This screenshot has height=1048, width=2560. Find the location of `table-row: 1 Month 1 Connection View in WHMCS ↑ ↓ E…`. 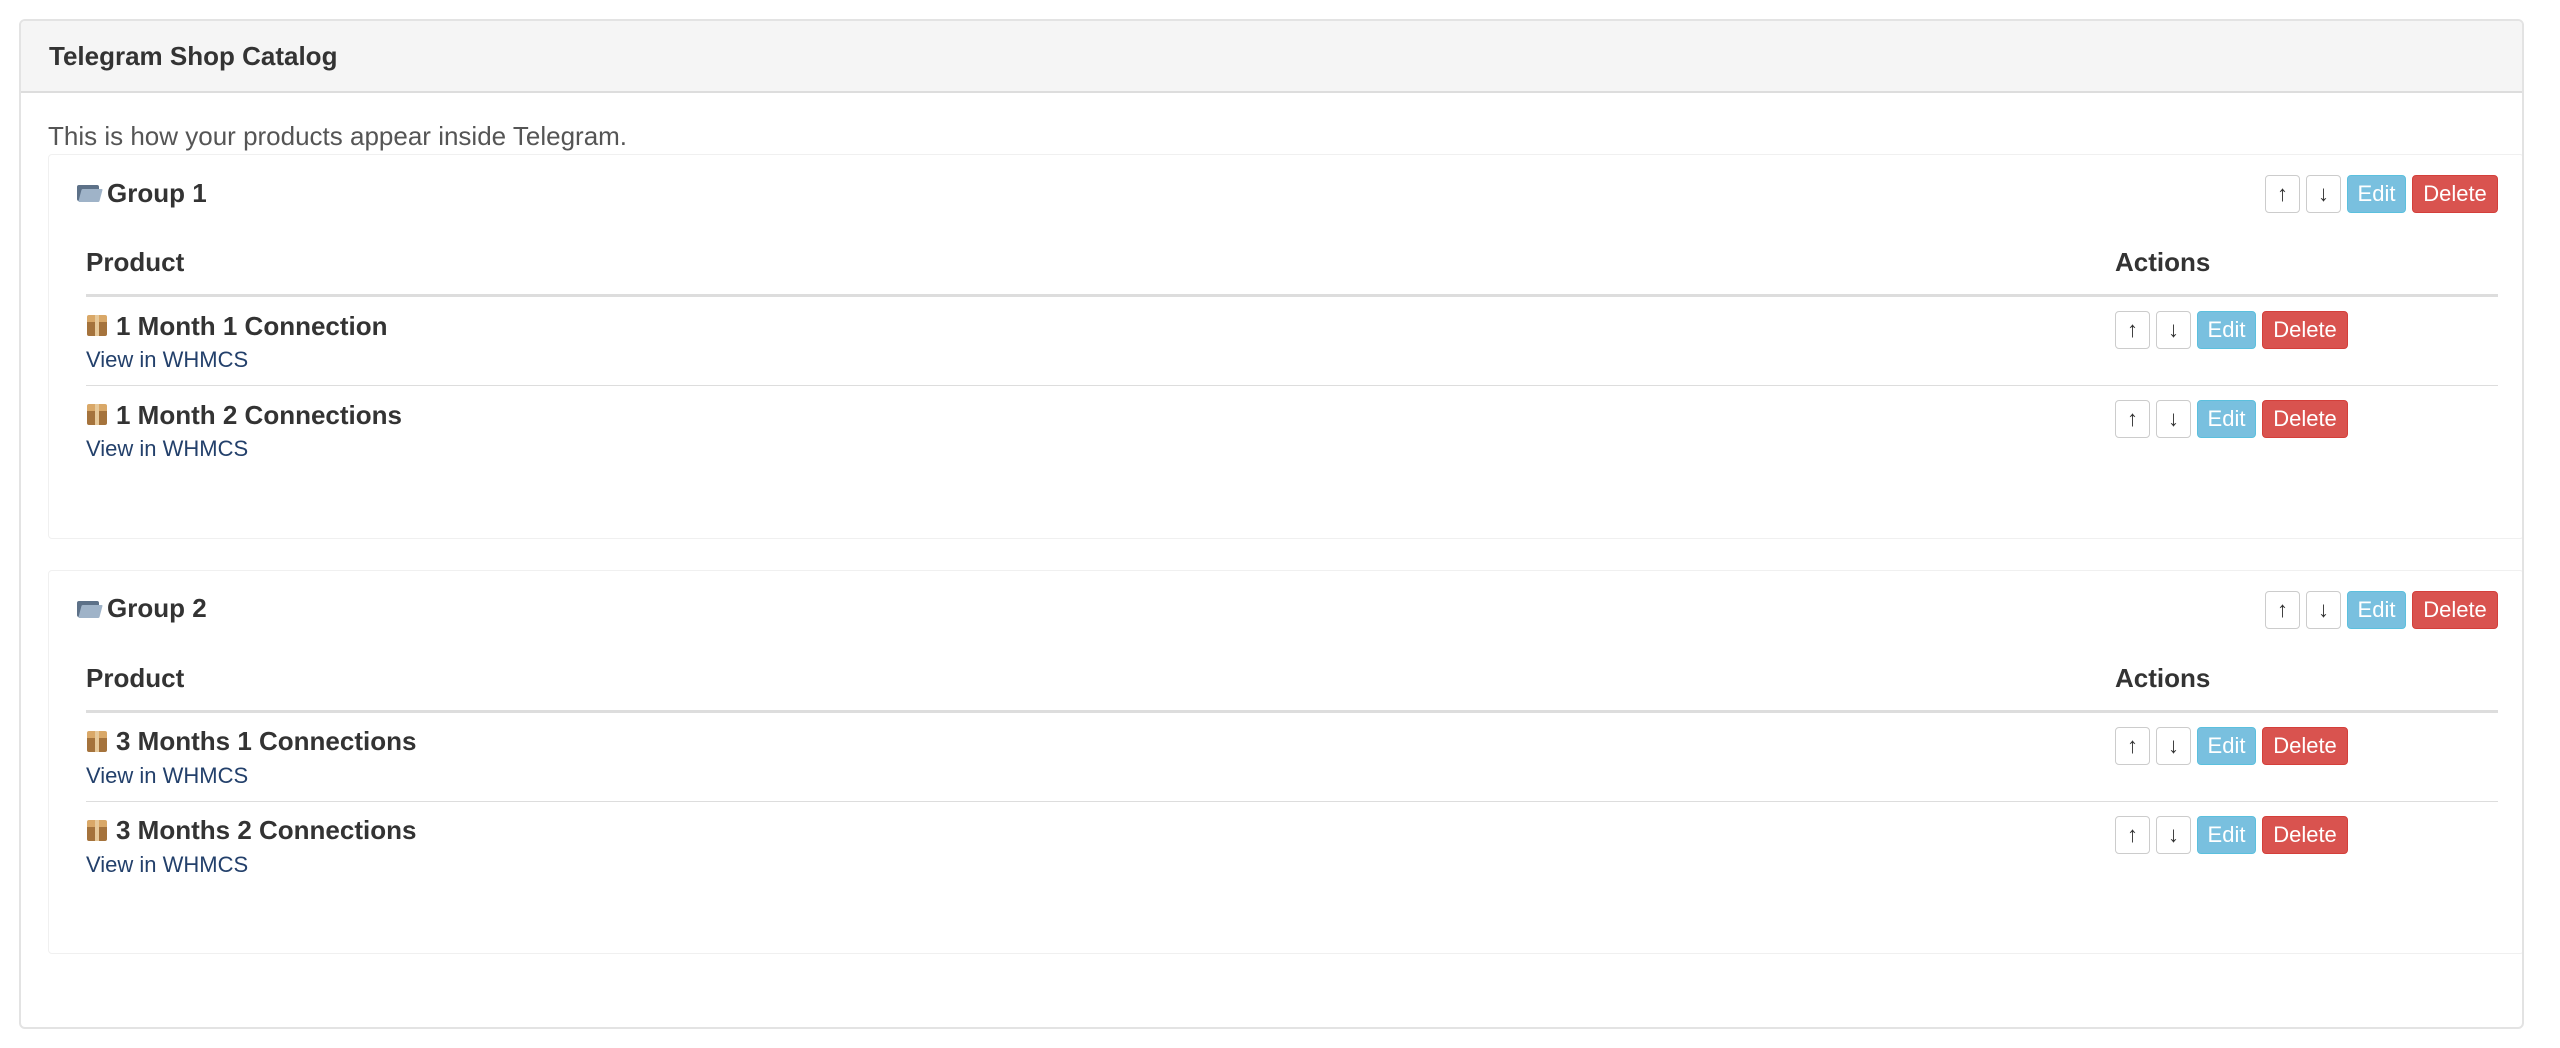

table-row: 1 Month 1 Connection View in WHMCS ↑ ↓ E… is located at coordinates (1292, 341).